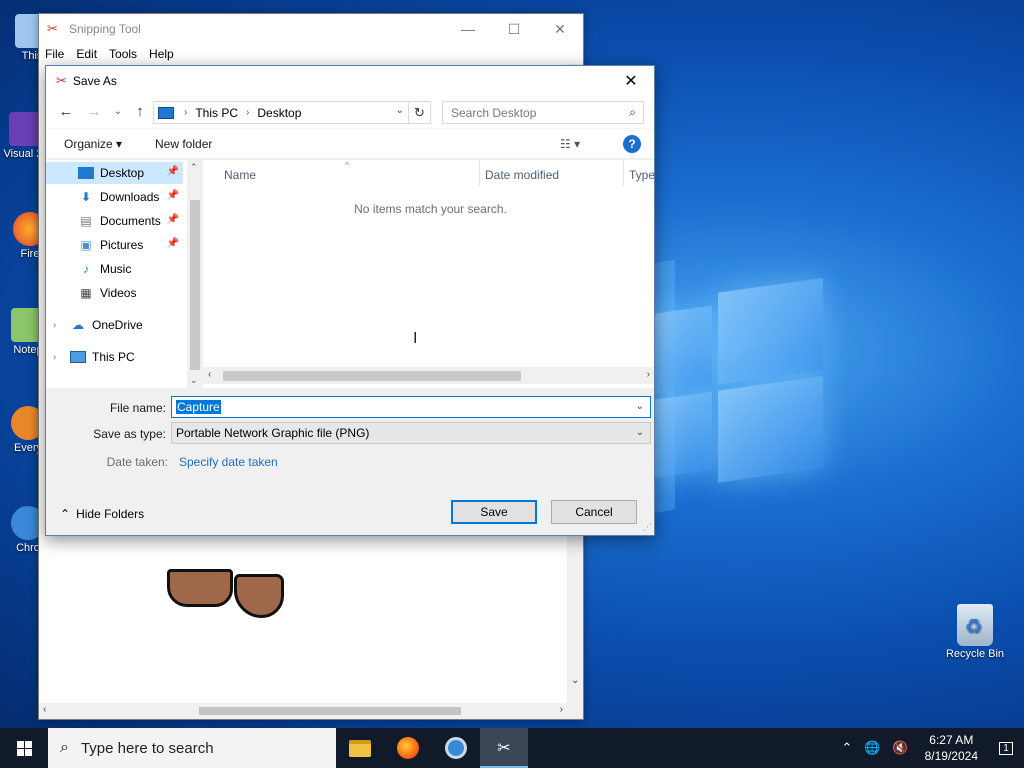 This screenshot has height=768, width=1024. What do you see at coordinates (86, 245) in the screenshot?
I see `pictures-icon: ▣` at bounding box center [86, 245].